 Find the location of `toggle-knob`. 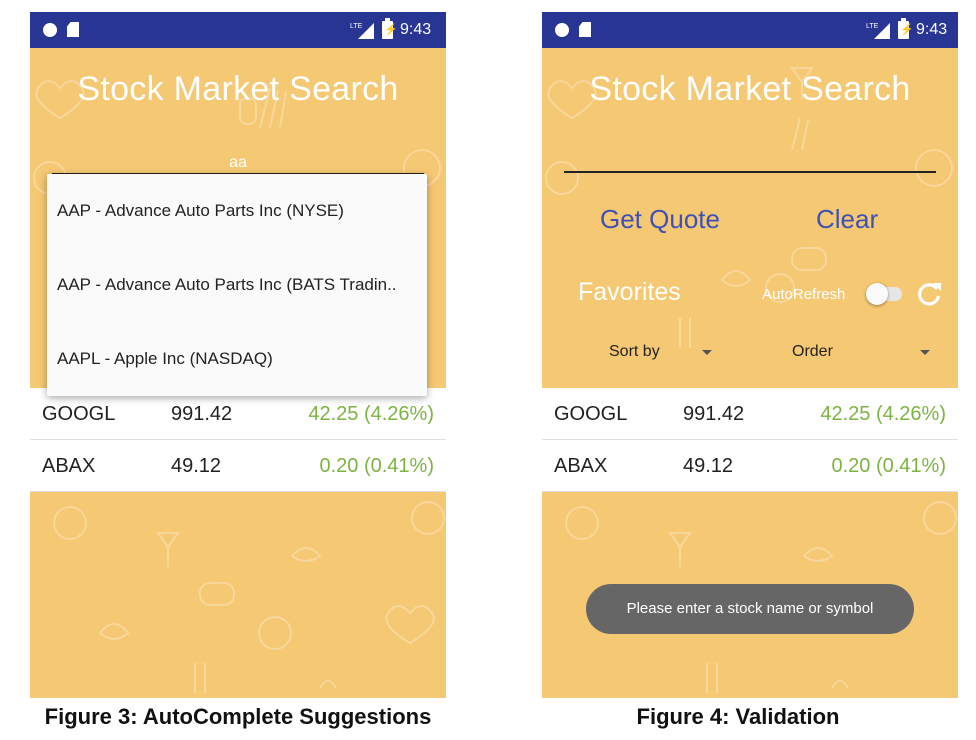

toggle-knob is located at coordinates (877, 294).